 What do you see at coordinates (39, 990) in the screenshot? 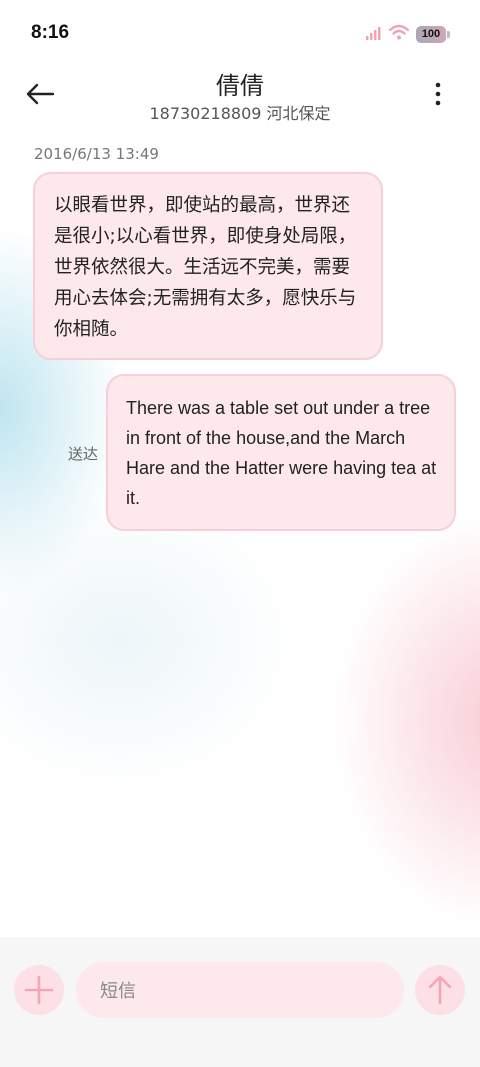
I see `add-attachment-button` at bounding box center [39, 990].